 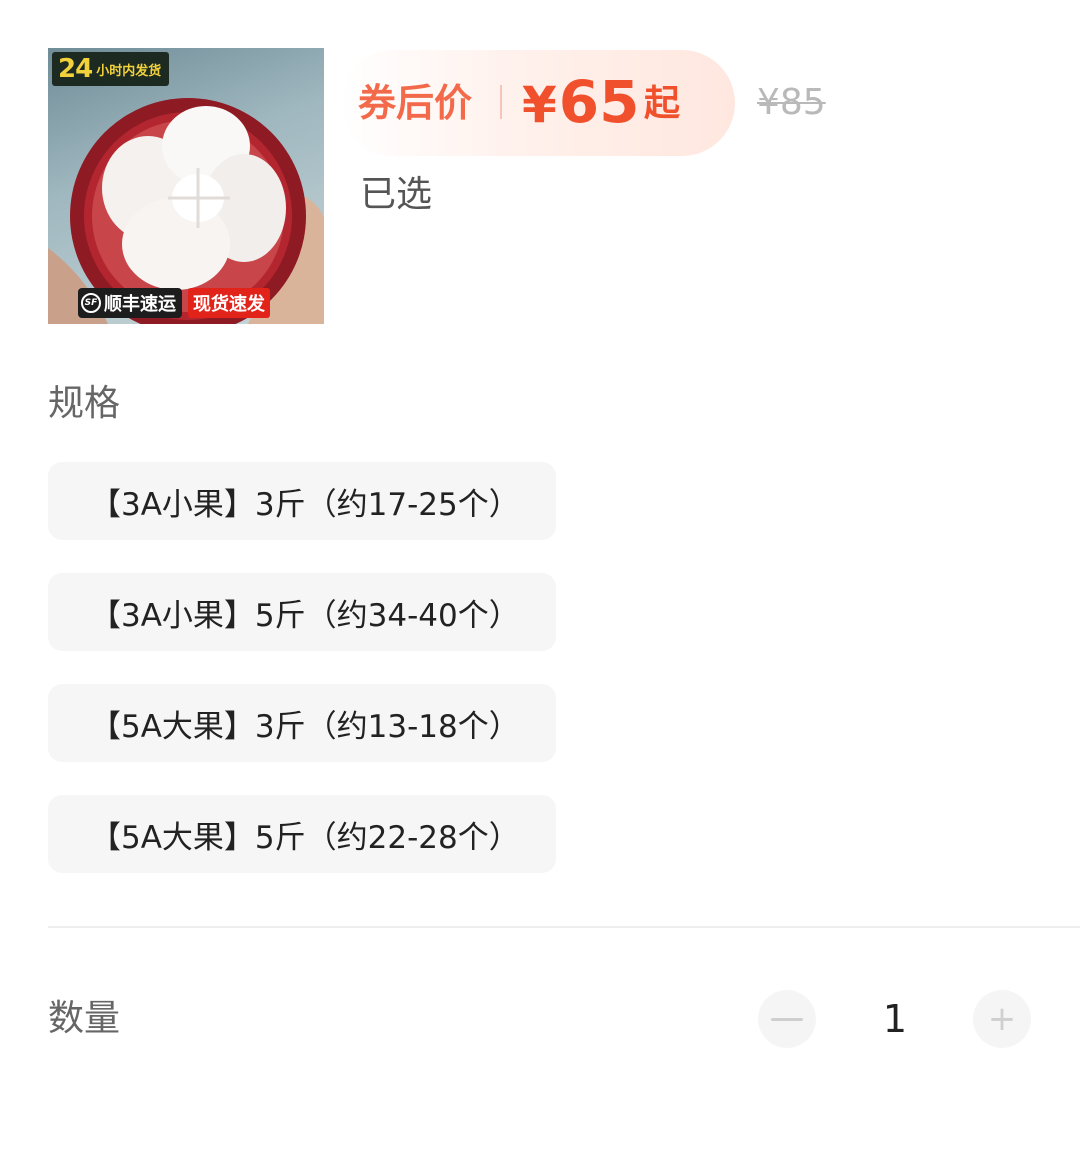 I want to click on in-stock-badge: 现货速发, so click(x=229, y=303).